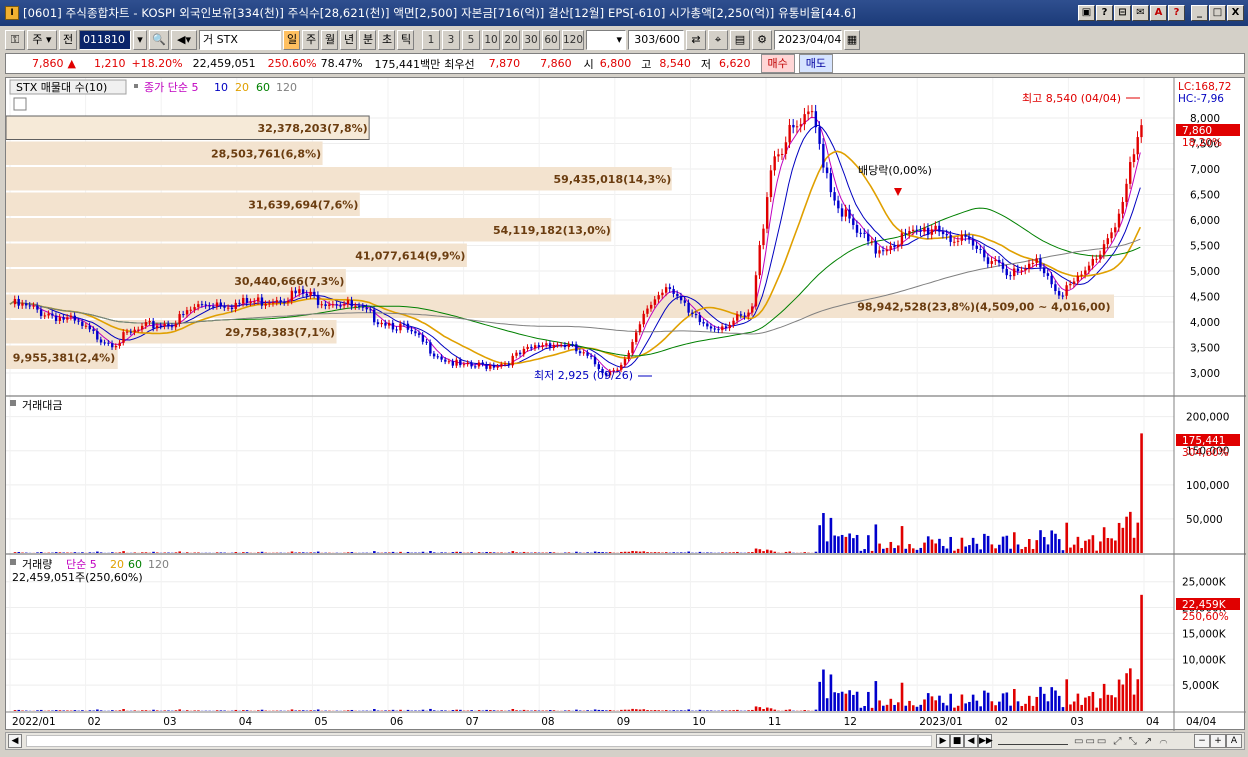  What do you see at coordinates (511, 40) in the screenshot?
I see `interval-20: 20` at bounding box center [511, 40].